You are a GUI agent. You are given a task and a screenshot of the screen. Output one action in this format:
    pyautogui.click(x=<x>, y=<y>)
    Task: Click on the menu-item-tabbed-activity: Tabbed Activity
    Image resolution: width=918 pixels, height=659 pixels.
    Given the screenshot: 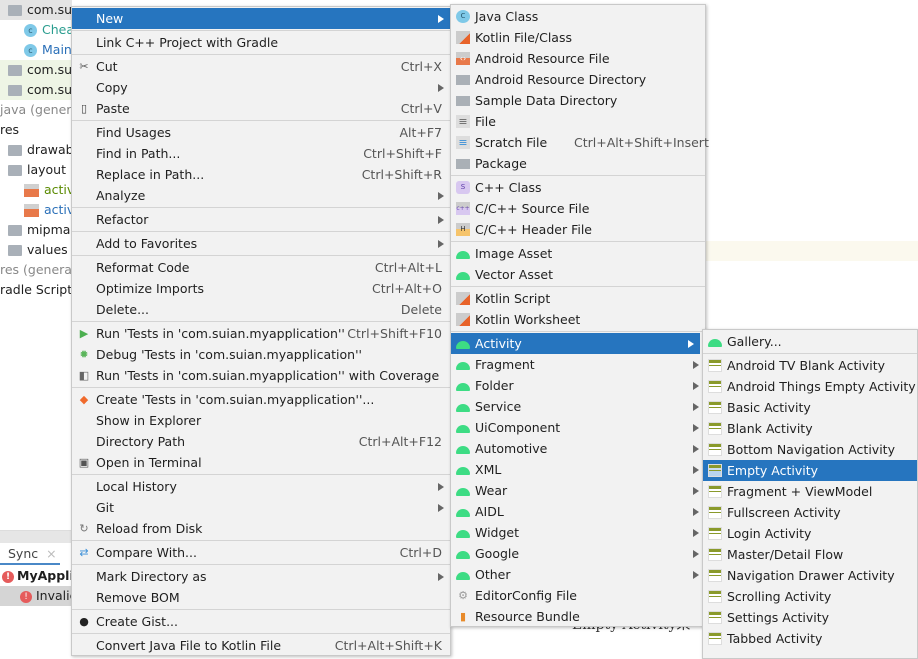 What is the action you would take?
    pyautogui.click(x=810, y=638)
    